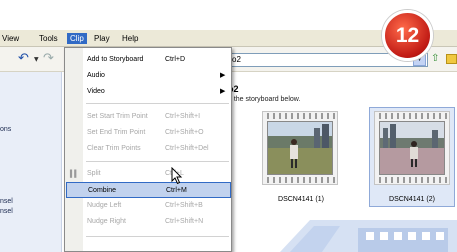 This screenshot has height=252, width=457. What do you see at coordinates (412, 199) in the screenshot?
I see `clip-label-2: DSCN4141 (2)` at bounding box center [412, 199].